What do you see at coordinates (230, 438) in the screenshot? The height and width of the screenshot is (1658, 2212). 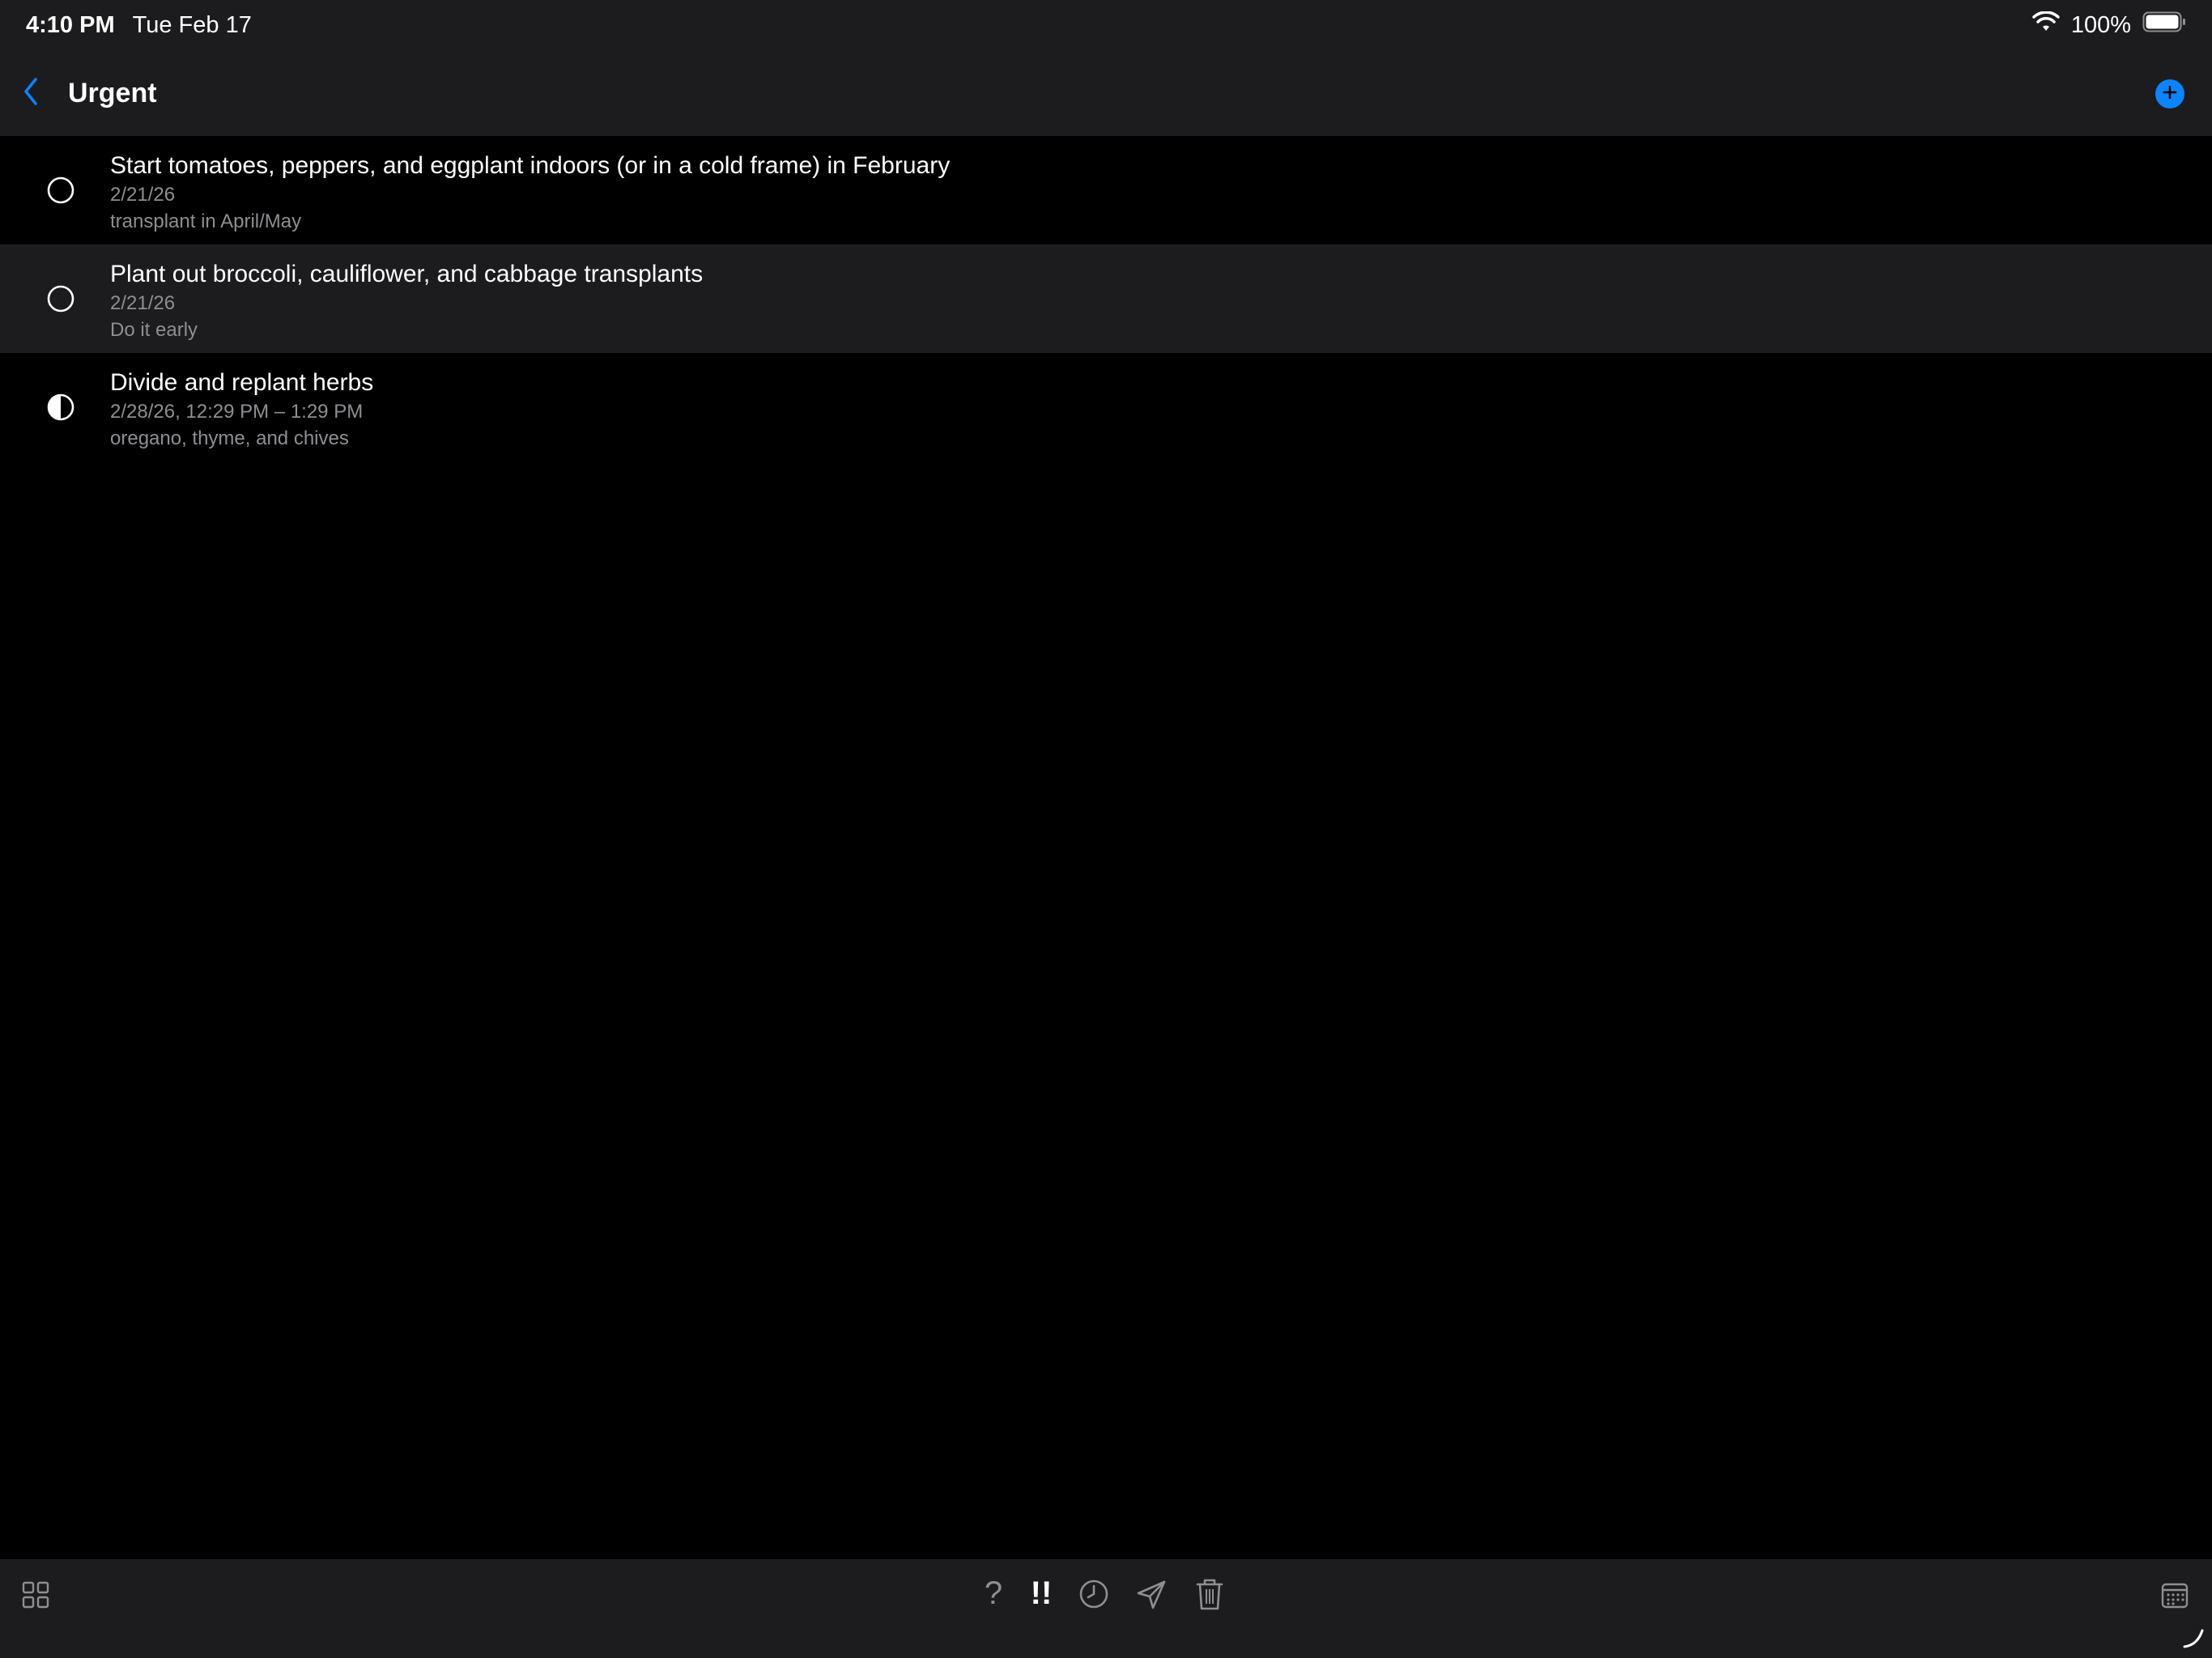 I see `task-note: oregano, thyme, and chives` at bounding box center [230, 438].